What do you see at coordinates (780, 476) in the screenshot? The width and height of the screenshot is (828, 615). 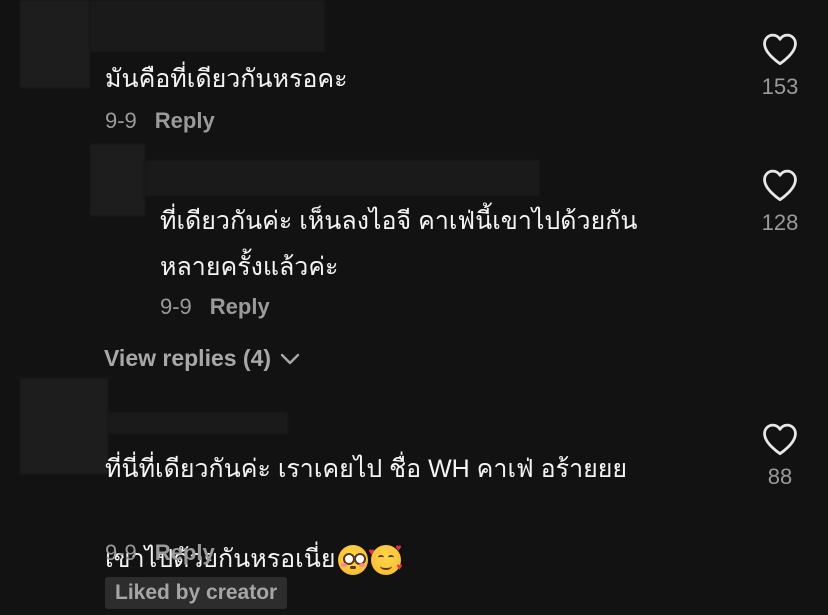 I see `like-count: 88` at bounding box center [780, 476].